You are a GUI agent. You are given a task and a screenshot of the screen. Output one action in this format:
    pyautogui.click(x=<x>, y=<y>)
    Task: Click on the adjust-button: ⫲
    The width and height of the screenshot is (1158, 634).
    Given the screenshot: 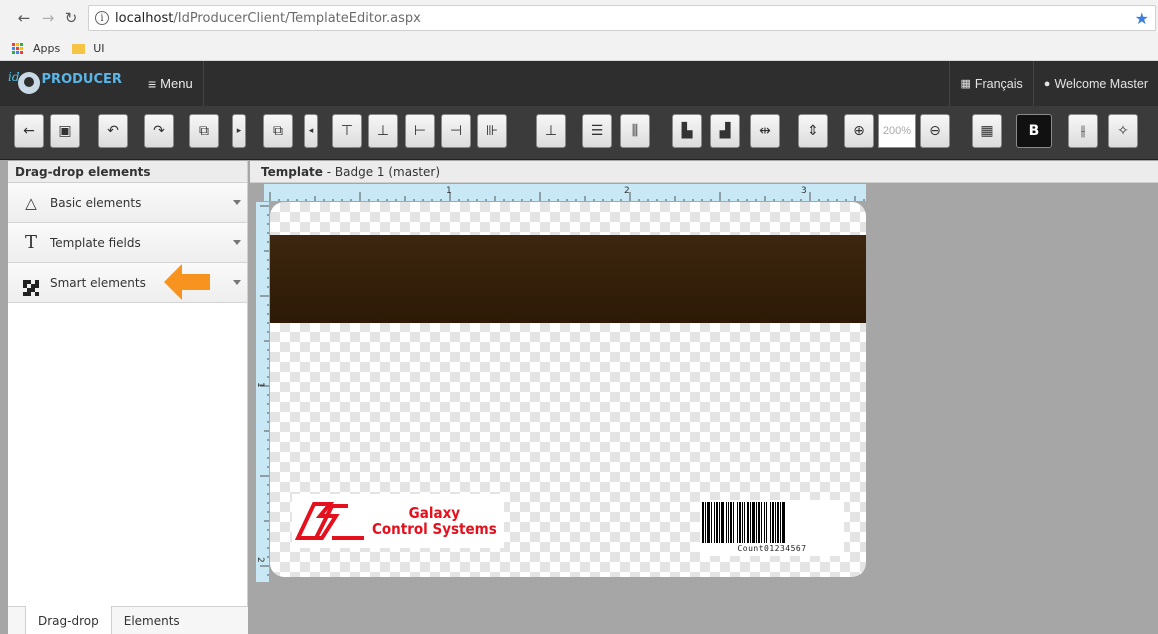 What is the action you would take?
    pyautogui.click(x=1083, y=131)
    